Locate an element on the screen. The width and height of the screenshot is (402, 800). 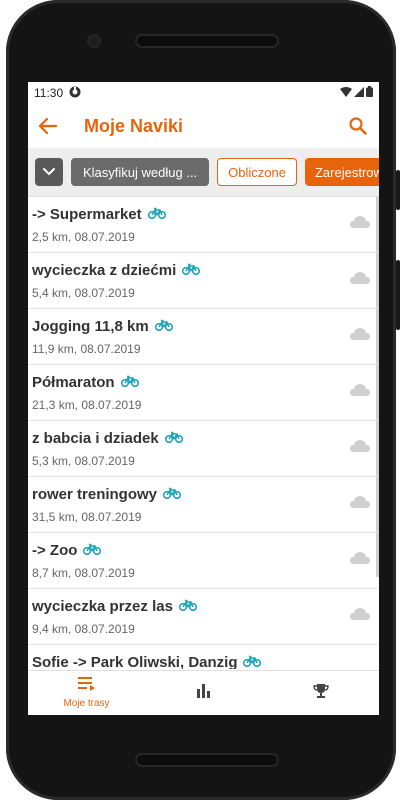
app-toolbar: Moje Naviki is located at coordinates (203, 126).